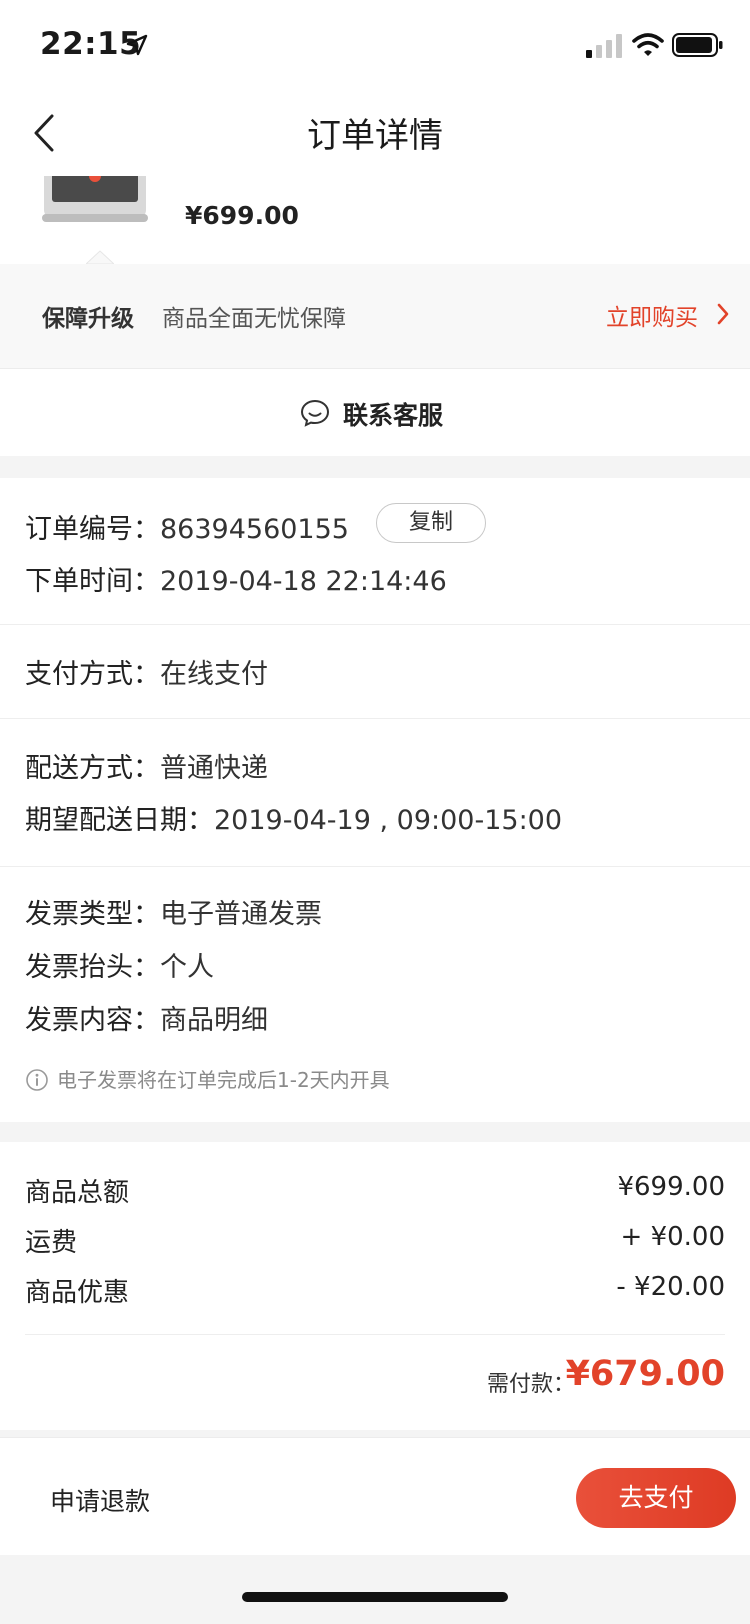 The height and width of the screenshot is (1624, 750). I want to click on shipping-label: 运费, so click(51, 1243).